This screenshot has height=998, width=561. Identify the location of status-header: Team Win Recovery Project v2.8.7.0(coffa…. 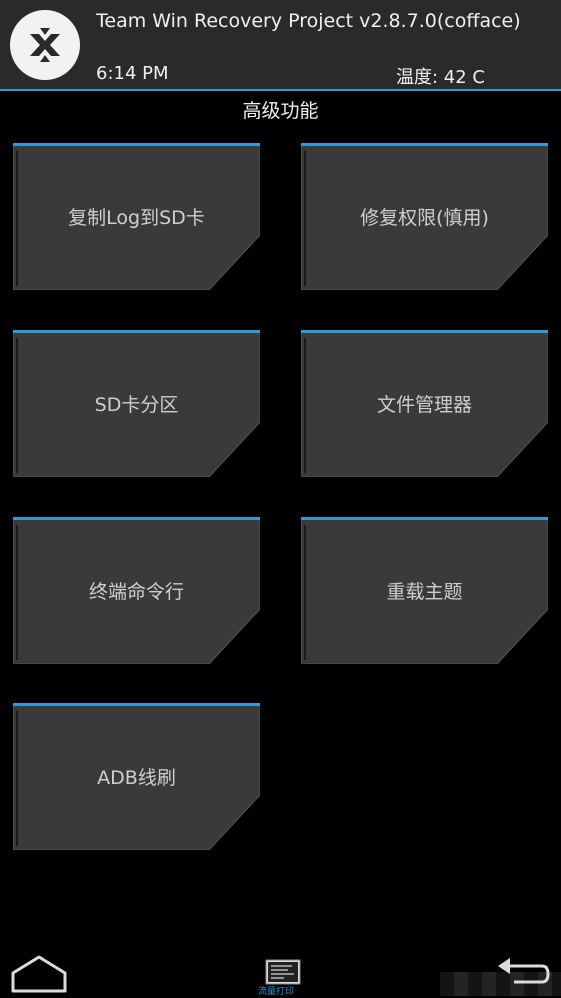
(280, 45).